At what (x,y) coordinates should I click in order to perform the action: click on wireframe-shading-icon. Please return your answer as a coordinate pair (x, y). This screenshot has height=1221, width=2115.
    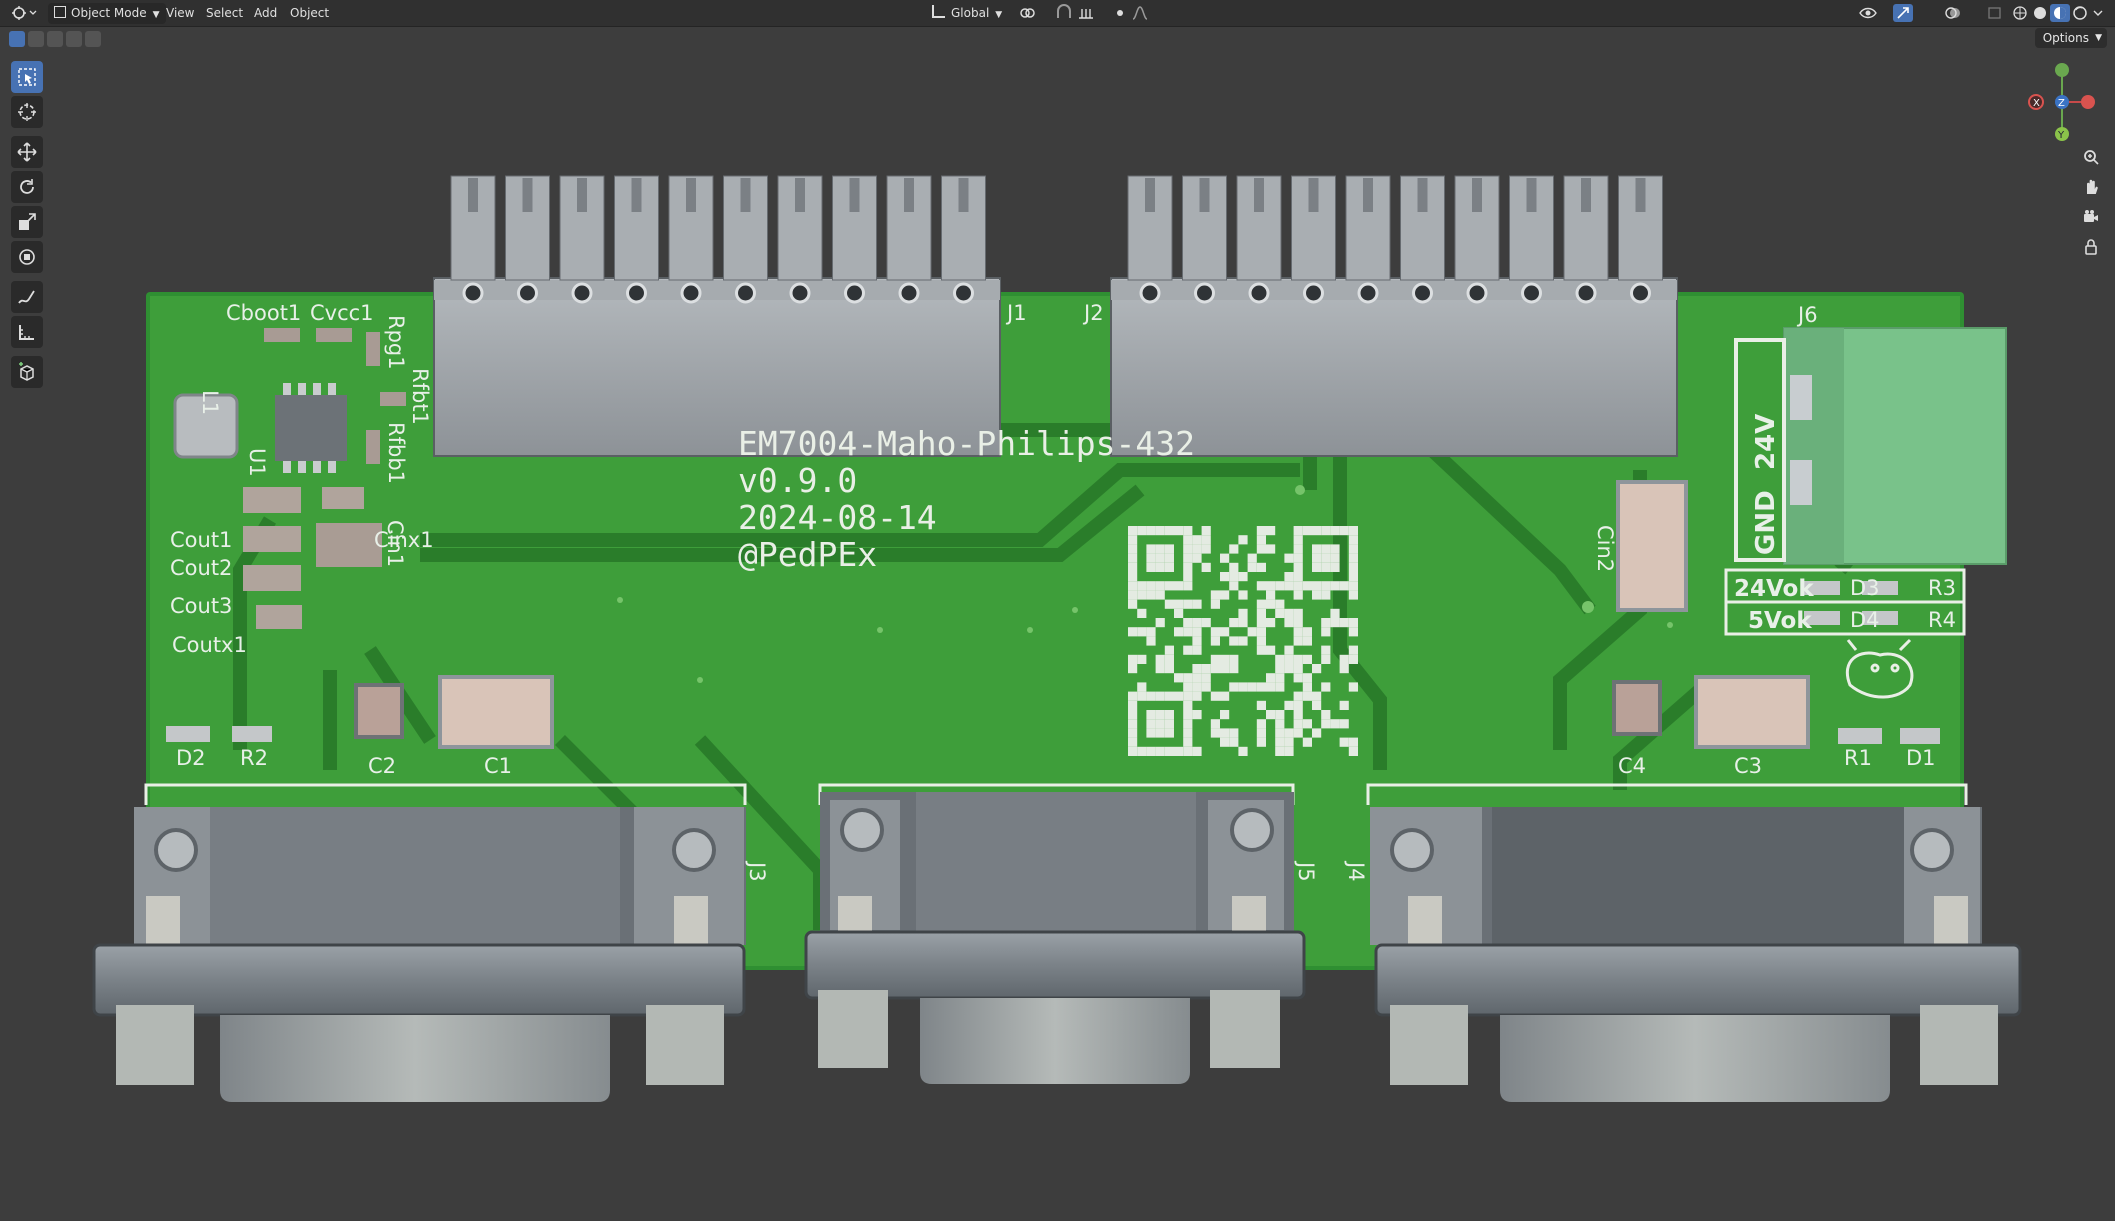
    Looking at the image, I should click on (2020, 13).